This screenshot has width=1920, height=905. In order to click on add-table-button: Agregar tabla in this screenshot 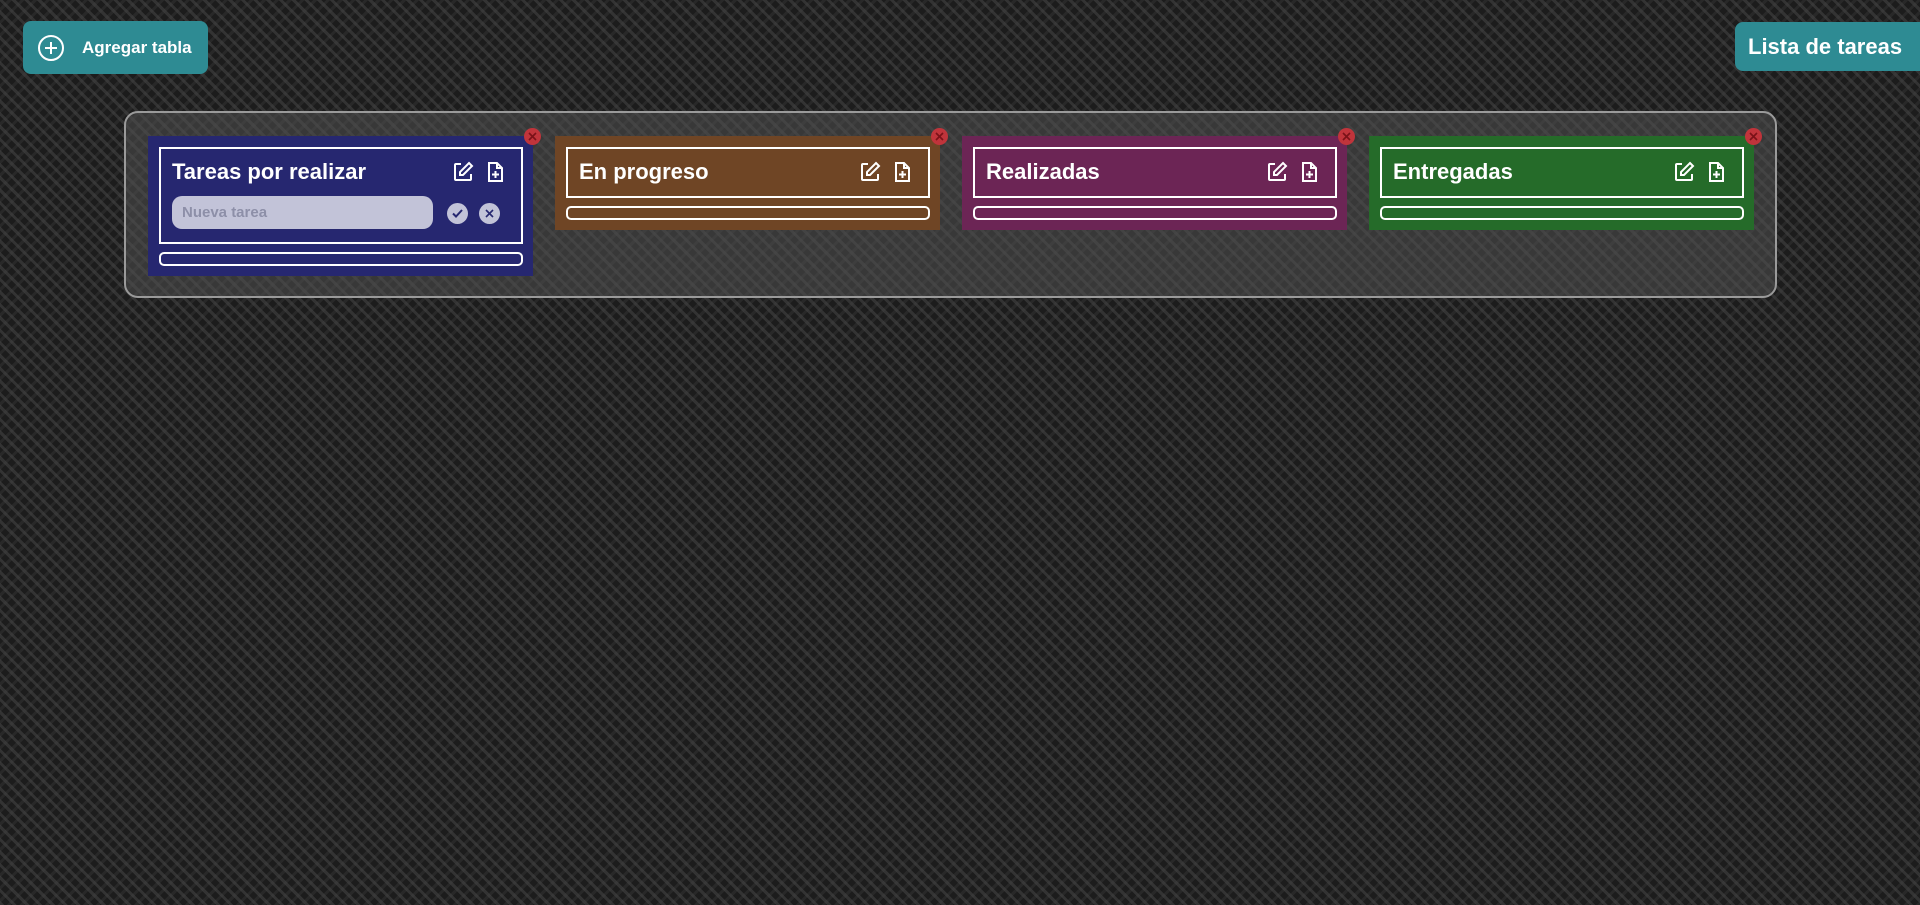, I will do `click(115, 47)`.